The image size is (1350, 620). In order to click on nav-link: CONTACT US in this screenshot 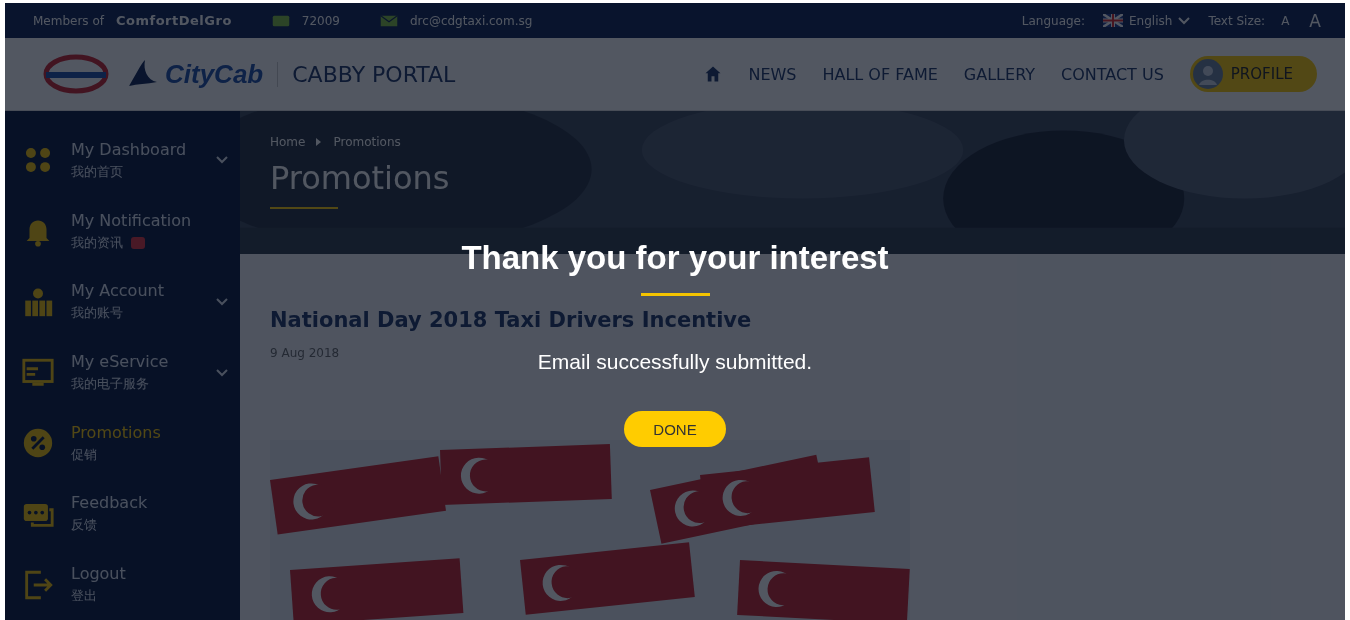, I will do `click(1112, 74)`.